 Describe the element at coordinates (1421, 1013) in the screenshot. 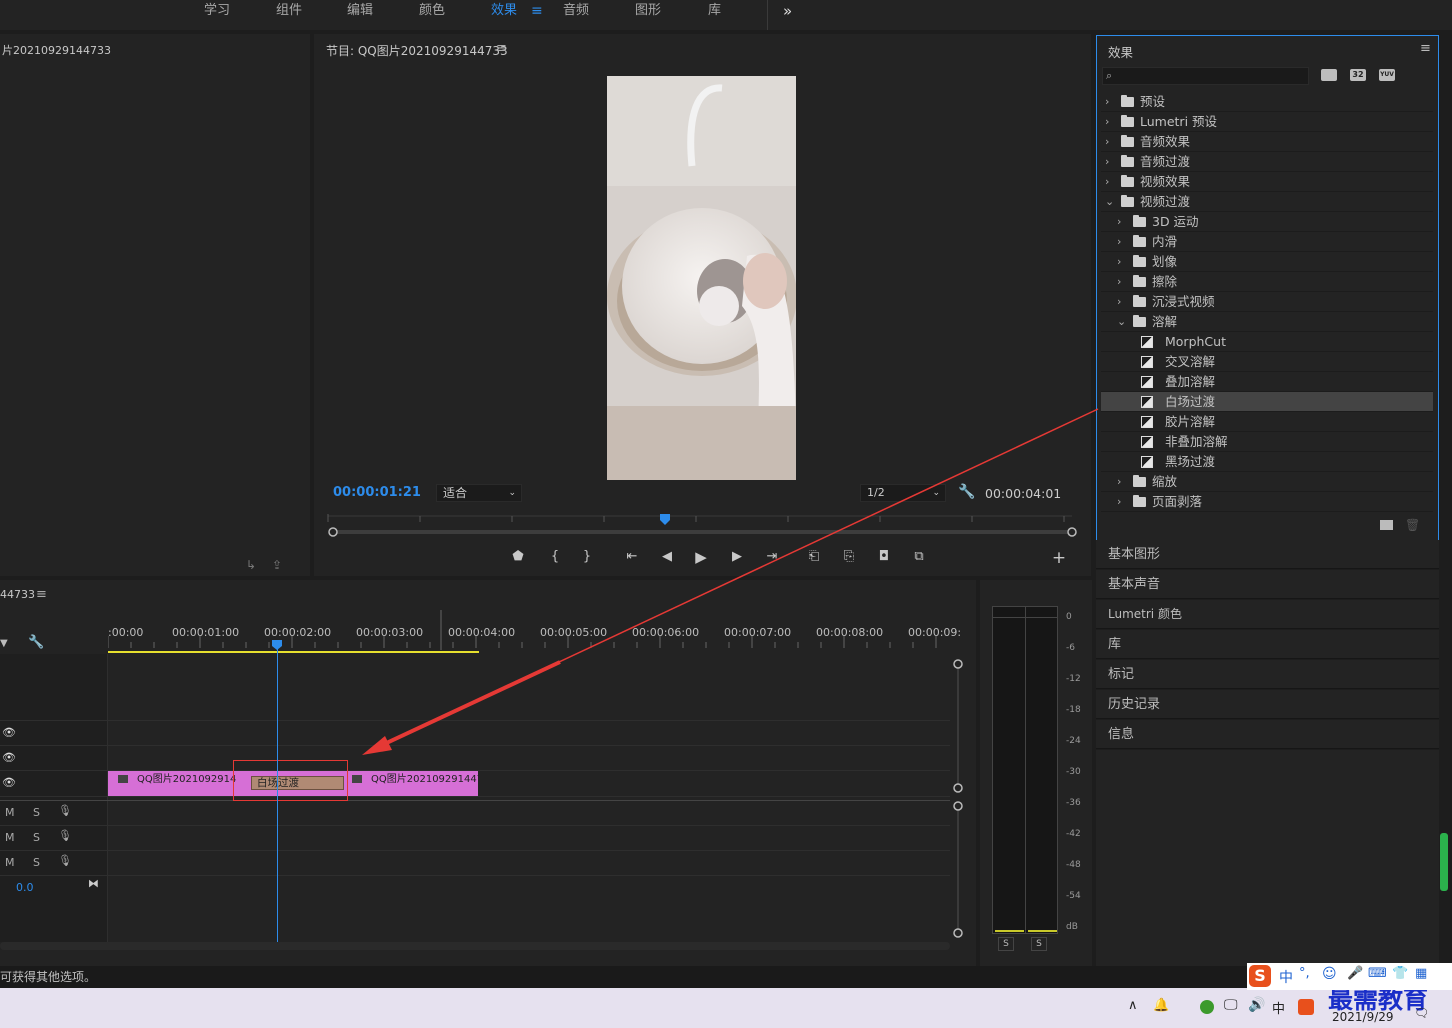

I see `action-center-icon: 🗨` at that location.